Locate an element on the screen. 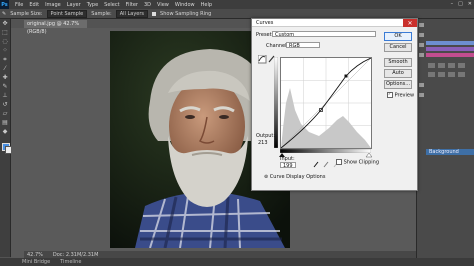 The width and height of the screenshot is (474, 266). output-label: Output: is located at coordinates (266, 136).